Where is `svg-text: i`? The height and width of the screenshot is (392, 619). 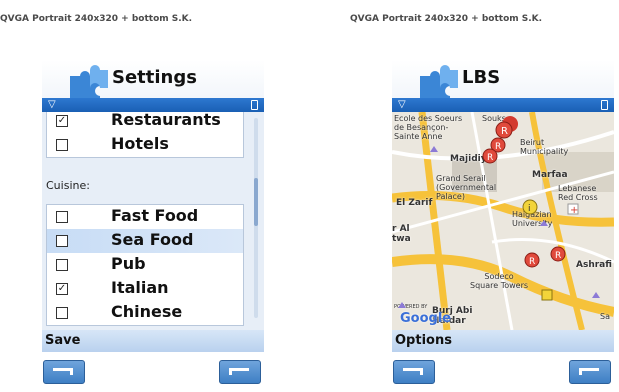 svg-text: i is located at coordinates (529, 209).